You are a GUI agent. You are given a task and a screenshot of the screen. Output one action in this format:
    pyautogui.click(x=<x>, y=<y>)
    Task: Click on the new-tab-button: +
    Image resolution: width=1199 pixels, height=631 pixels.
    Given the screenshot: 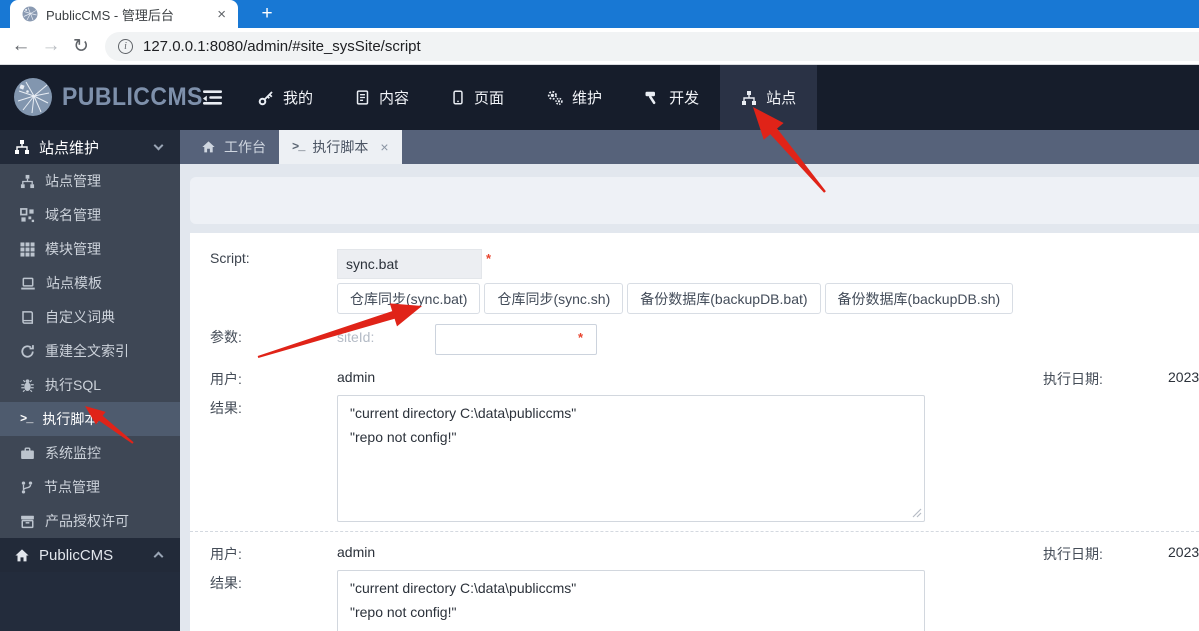 What is the action you would take?
    pyautogui.click(x=267, y=14)
    